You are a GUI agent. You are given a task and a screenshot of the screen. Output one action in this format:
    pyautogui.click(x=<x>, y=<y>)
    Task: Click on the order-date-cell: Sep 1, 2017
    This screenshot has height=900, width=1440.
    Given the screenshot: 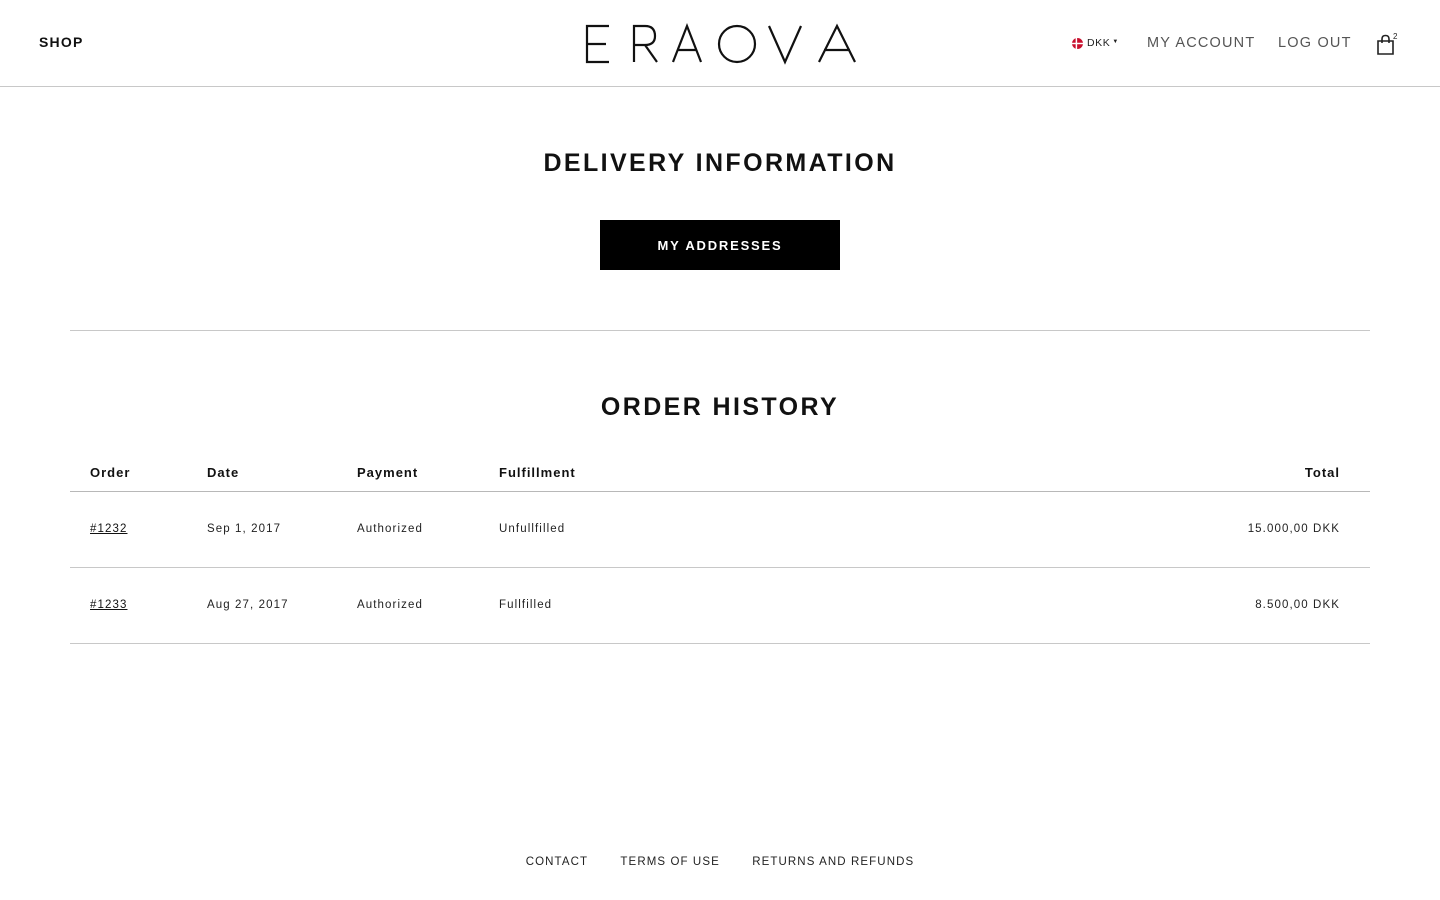 What is the action you would take?
    pyautogui.click(x=282, y=529)
    